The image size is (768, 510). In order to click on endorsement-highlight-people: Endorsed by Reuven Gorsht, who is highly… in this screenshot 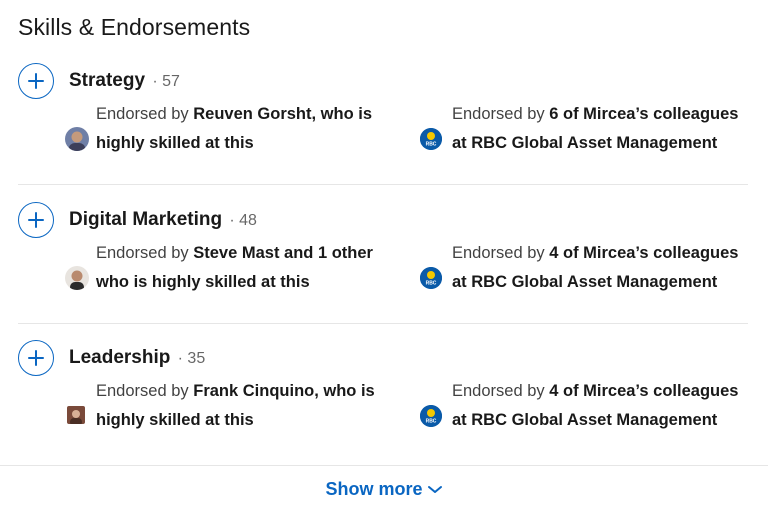, I will do `click(251, 129)`.